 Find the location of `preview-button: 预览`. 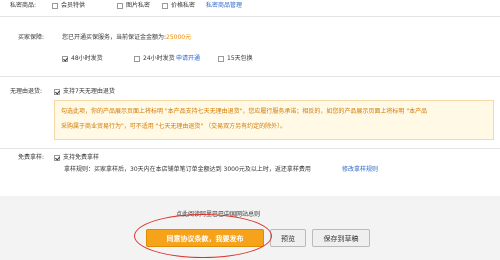

preview-button: 预览 is located at coordinates (288, 238).